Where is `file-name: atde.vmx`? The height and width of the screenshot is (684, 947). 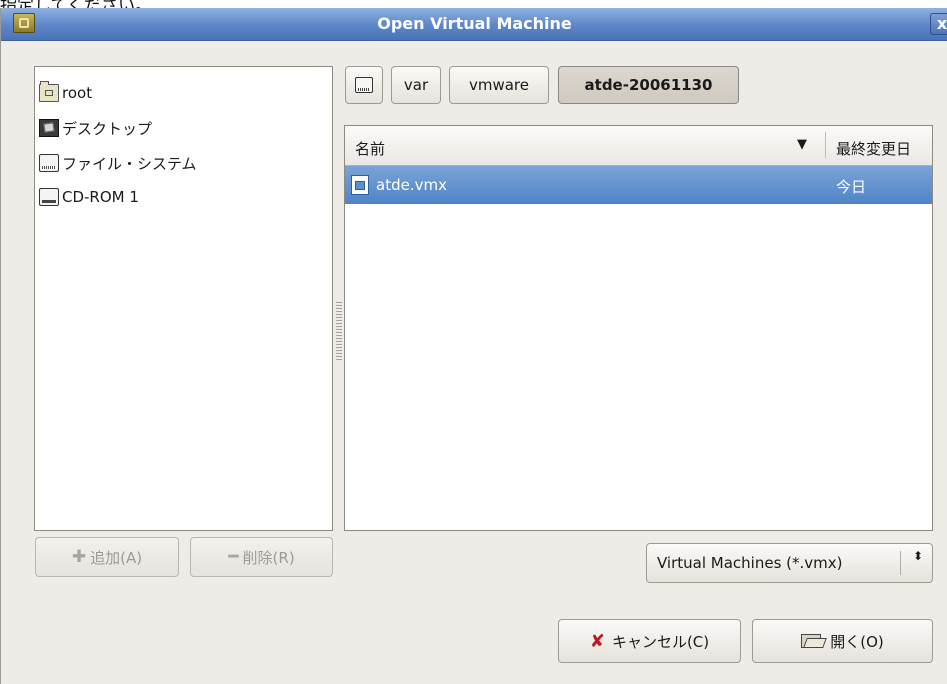 file-name: atde.vmx is located at coordinates (411, 185).